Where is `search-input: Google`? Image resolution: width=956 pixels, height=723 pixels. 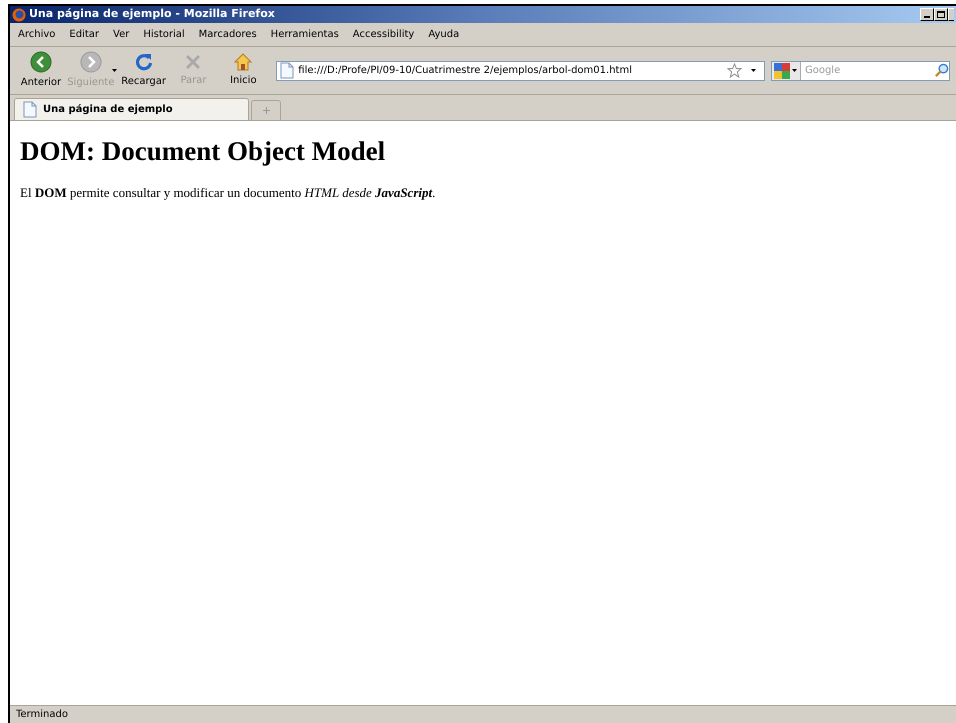
search-input: Google is located at coordinates (867, 70).